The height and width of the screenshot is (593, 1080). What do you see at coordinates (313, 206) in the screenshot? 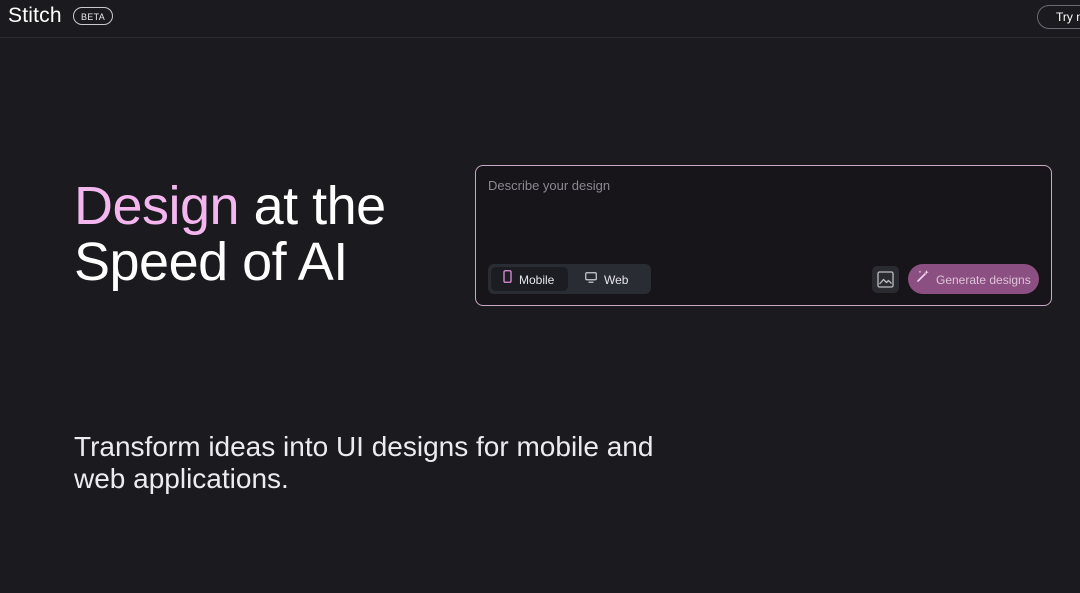
I see `hero-title-rest: at the` at bounding box center [313, 206].